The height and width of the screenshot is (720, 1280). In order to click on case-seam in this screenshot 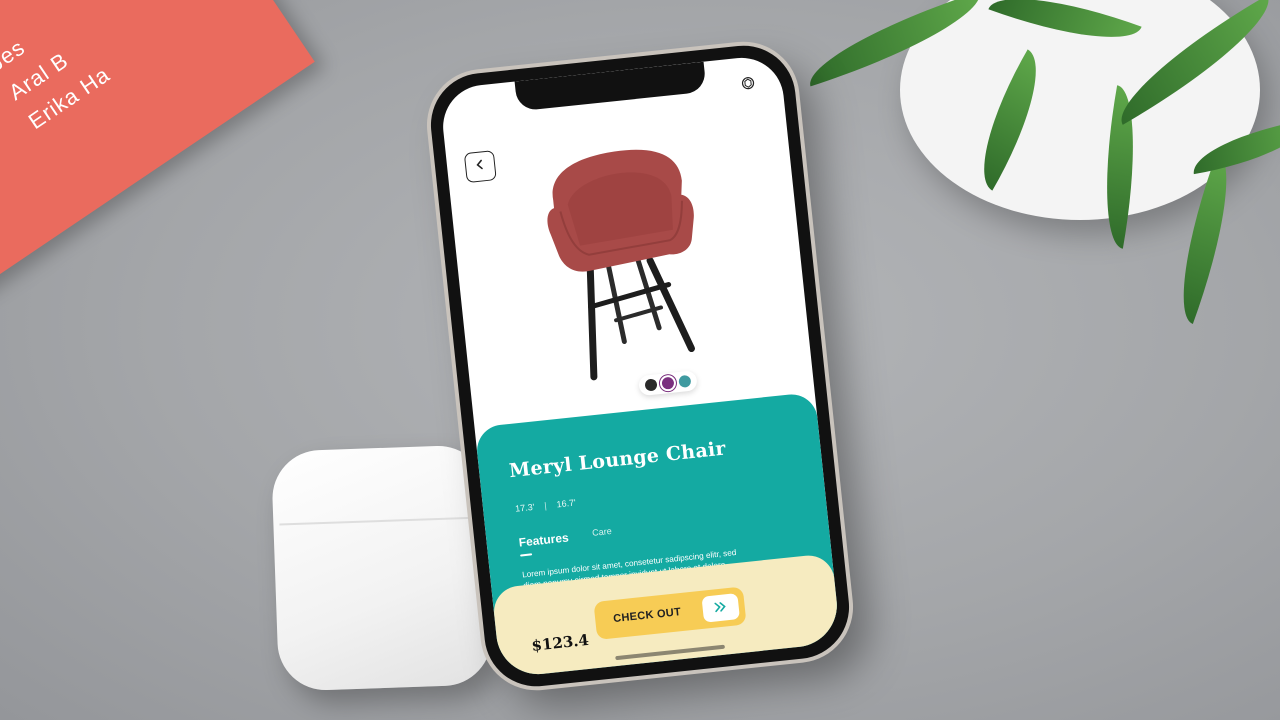, I will do `click(380, 521)`.